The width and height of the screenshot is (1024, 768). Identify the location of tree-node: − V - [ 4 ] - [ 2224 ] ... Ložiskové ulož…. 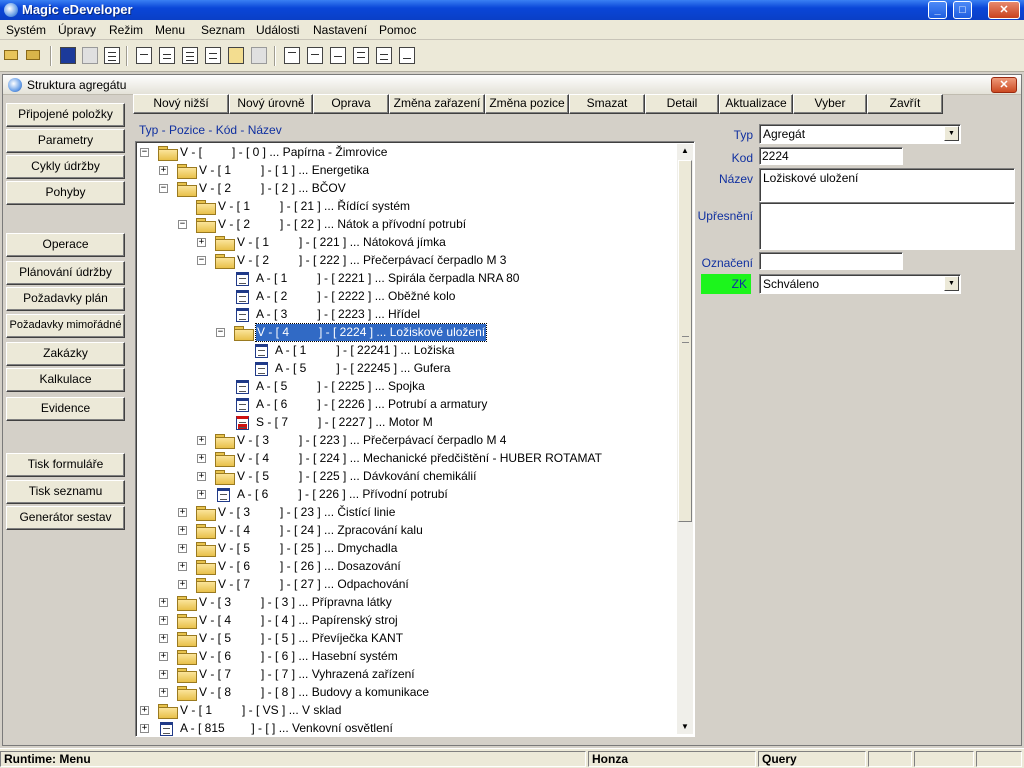
(441, 332).